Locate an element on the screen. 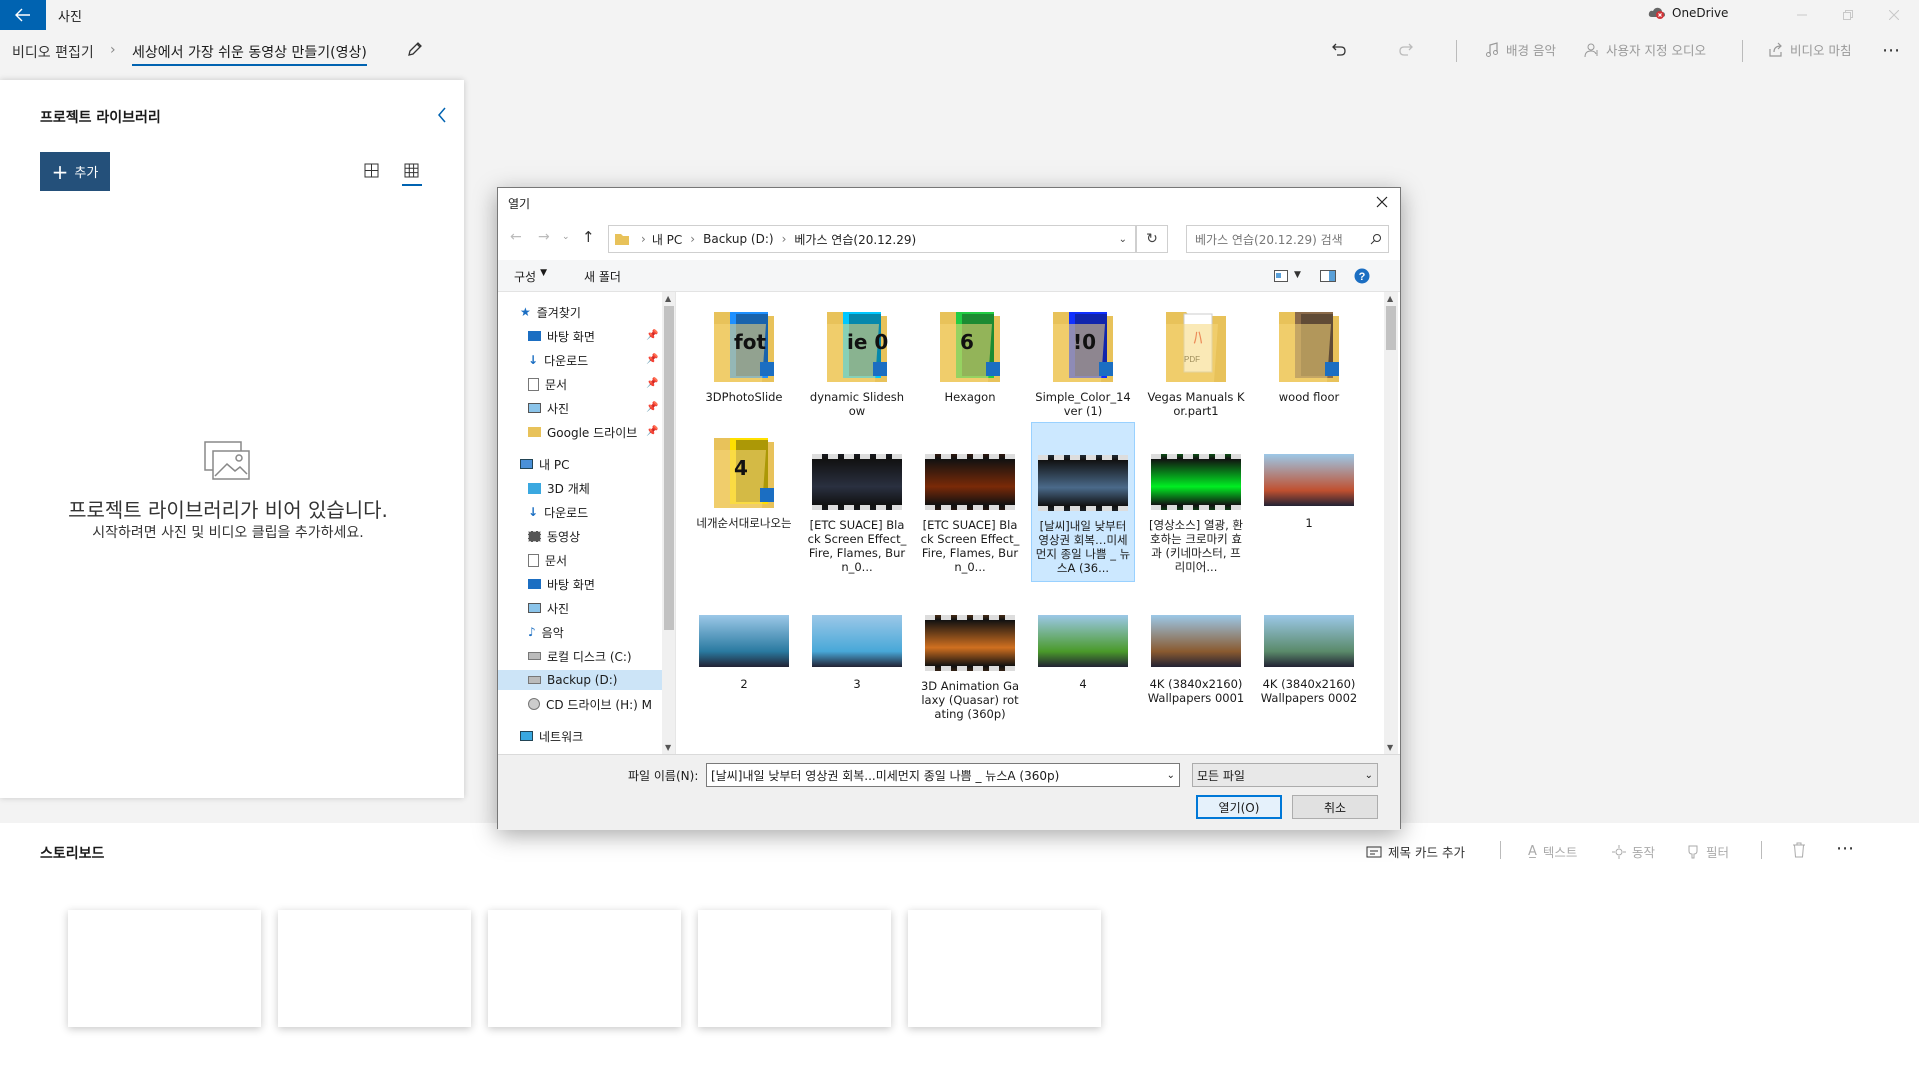 The height and width of the screenshot is (1079, 1919). trash-icon is located at coordinates (1799, 850).